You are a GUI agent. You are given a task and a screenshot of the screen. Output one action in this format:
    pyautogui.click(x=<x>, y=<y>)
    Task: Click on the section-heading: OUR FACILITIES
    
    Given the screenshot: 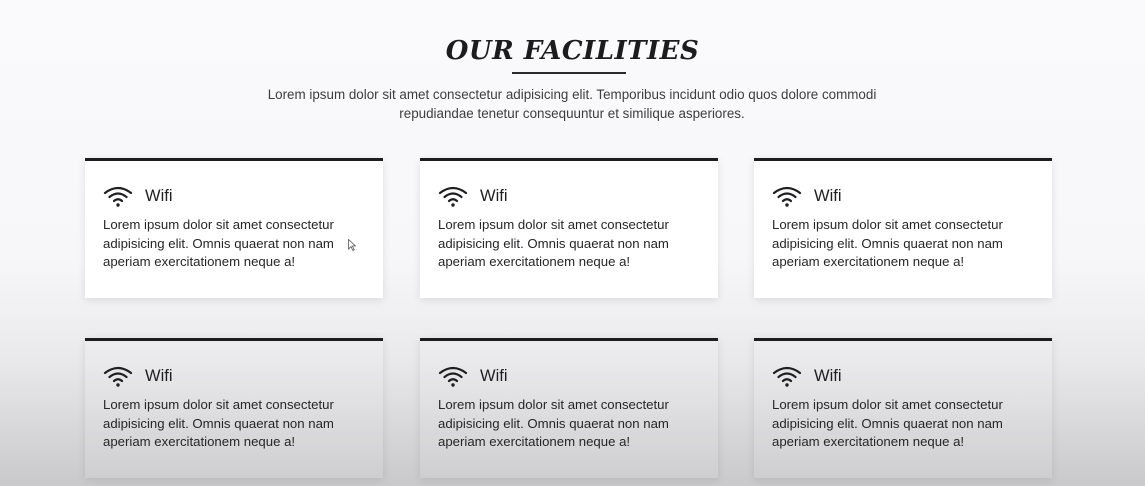 What is the action you would take?
    pyautogui.click(x=572, y=51)
    